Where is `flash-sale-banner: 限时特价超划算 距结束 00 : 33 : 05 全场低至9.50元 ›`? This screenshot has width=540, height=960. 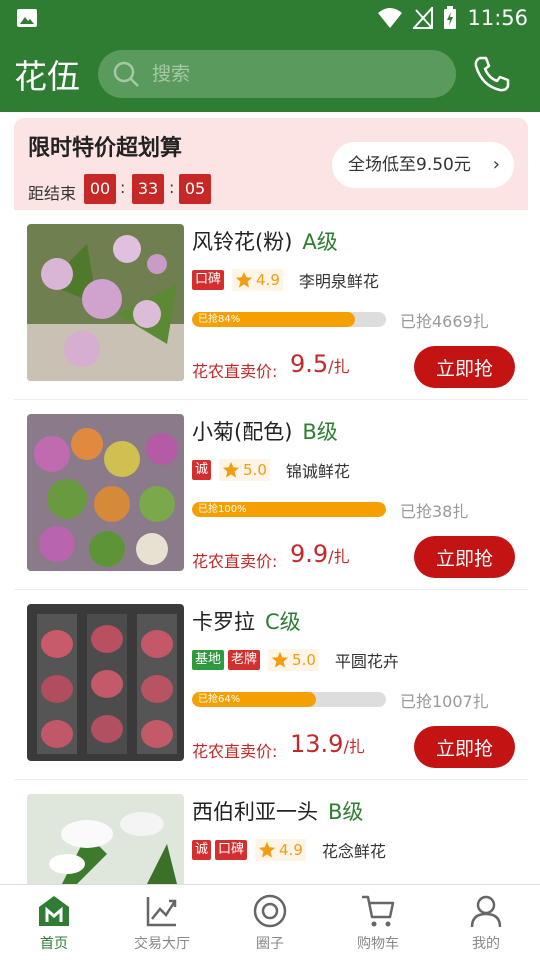
flash-sale-banner: 限时特价超划算 距结束 00 : 33 : 05 全场低至9.50元 › is located at coordinates (271, 164).